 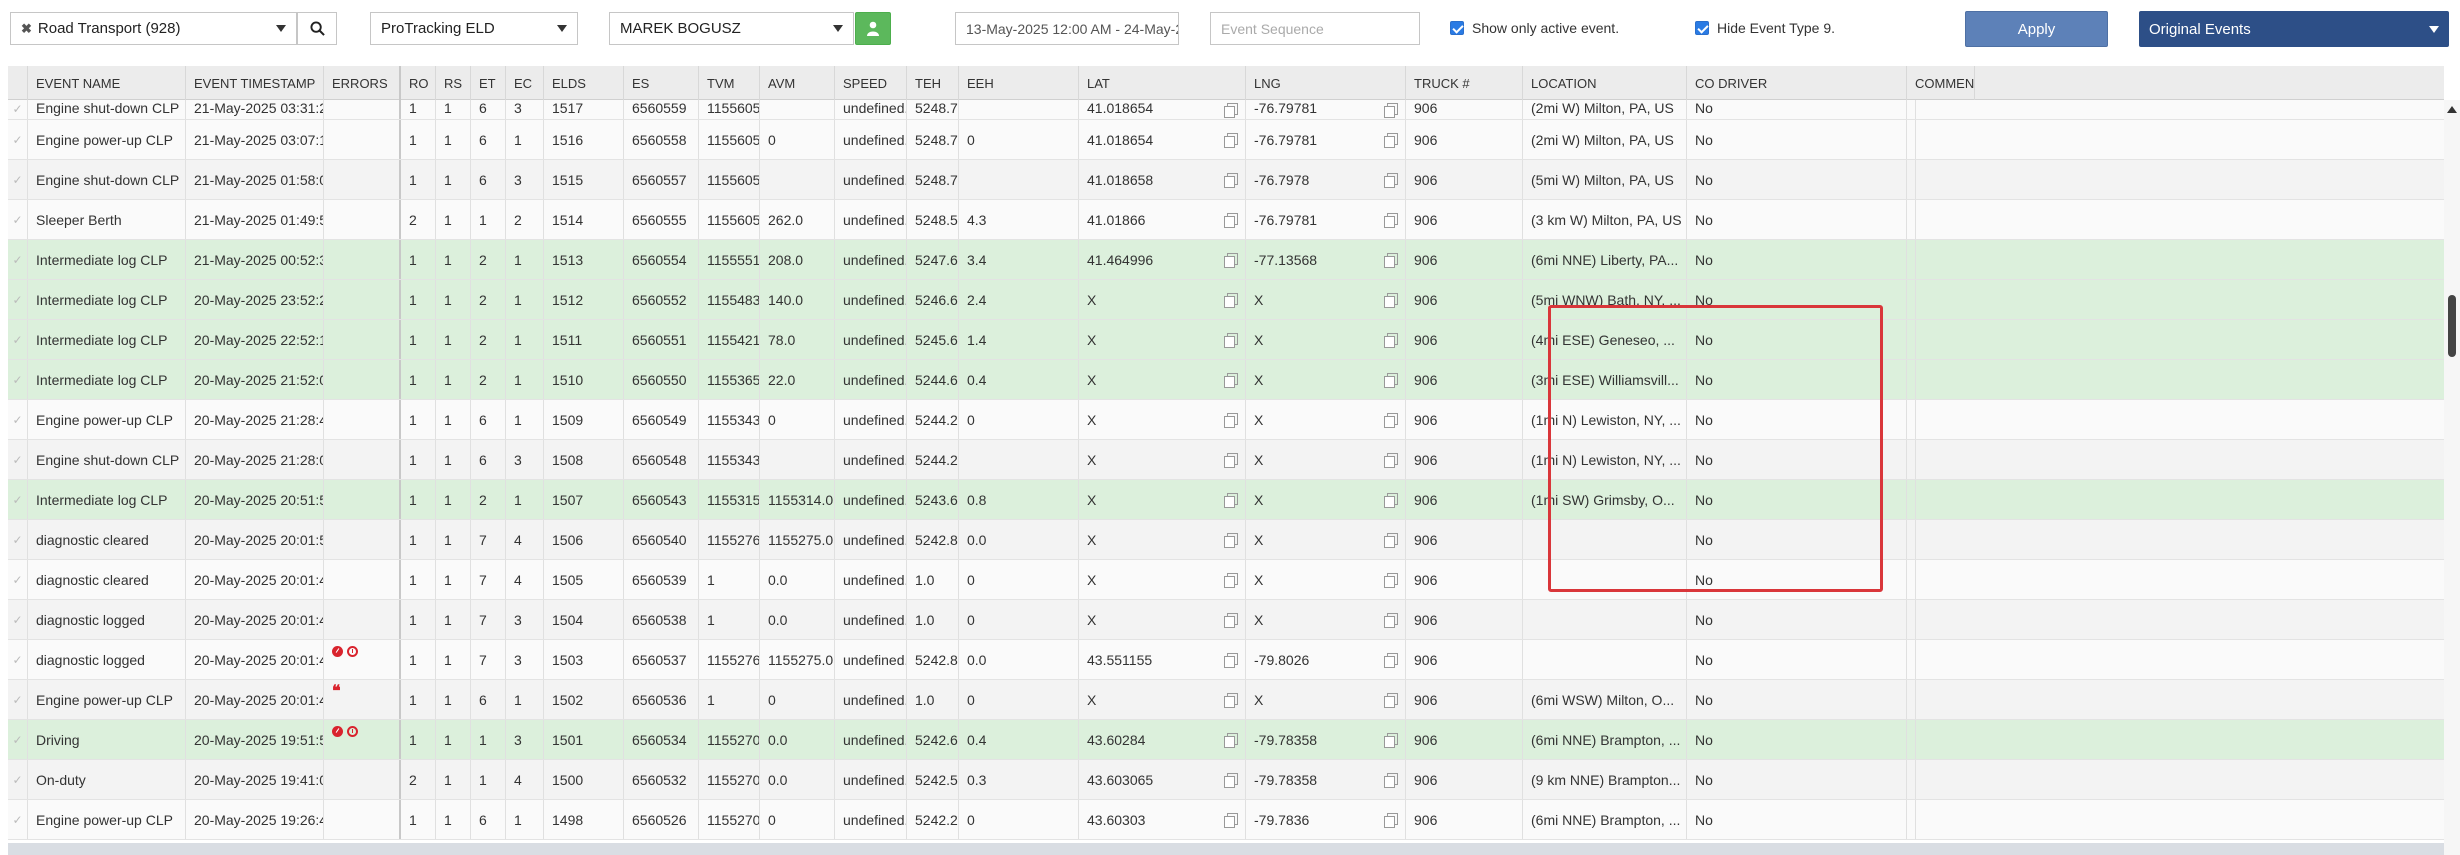 I want to click on header-eeh: EEH, so click(x=1019, y=83).